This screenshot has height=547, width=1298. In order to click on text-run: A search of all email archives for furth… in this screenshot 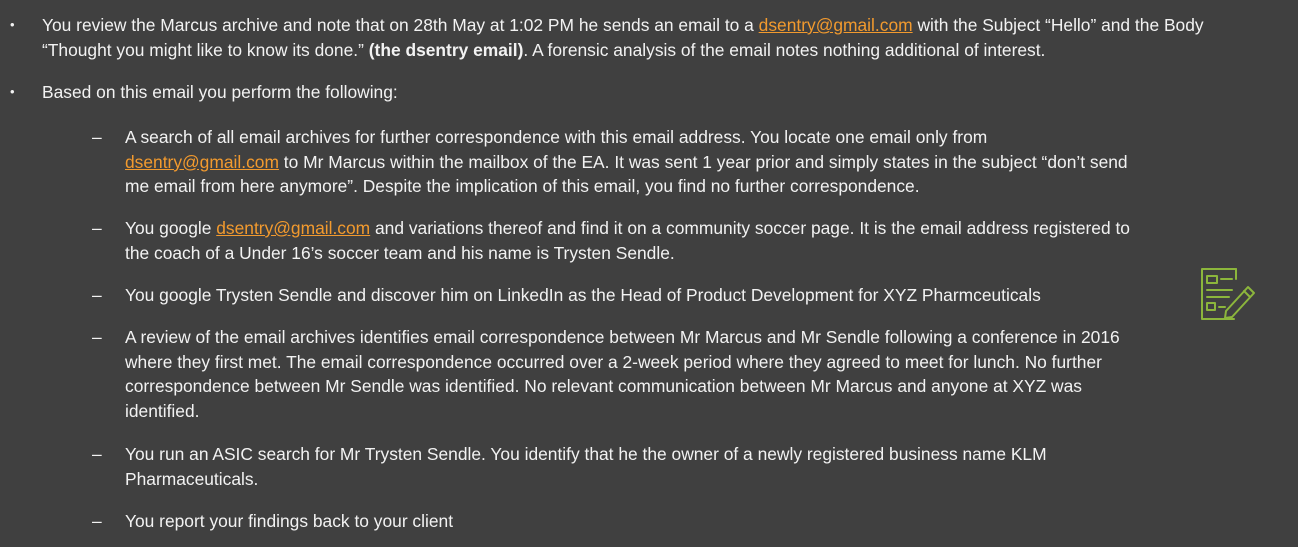, I will do `click(556, 137)`.